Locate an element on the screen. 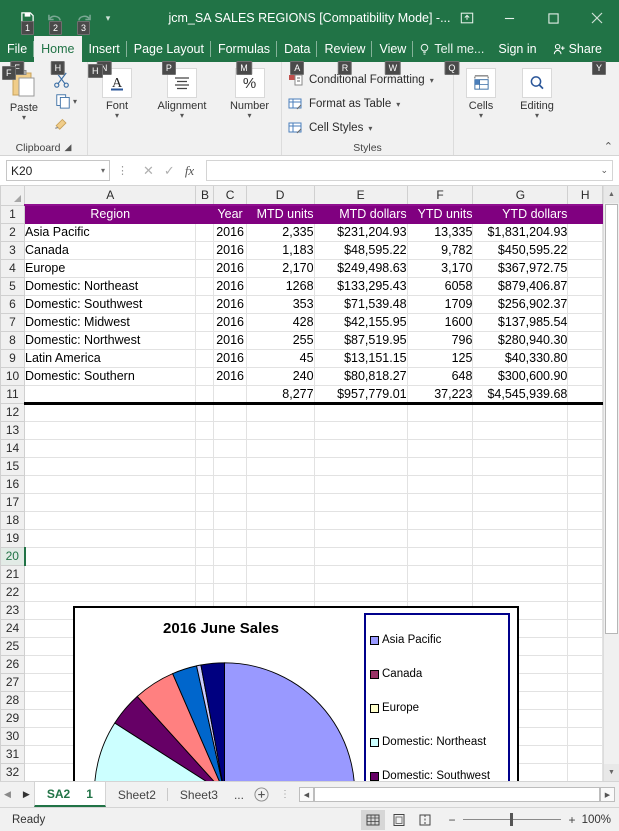  cell-B20 is located at coordinates (205, 556).